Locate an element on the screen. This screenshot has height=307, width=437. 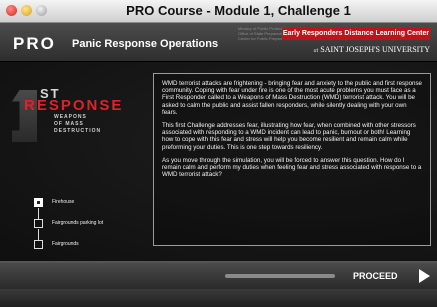
zoom-window-icon is located at coordinates (41, 10).